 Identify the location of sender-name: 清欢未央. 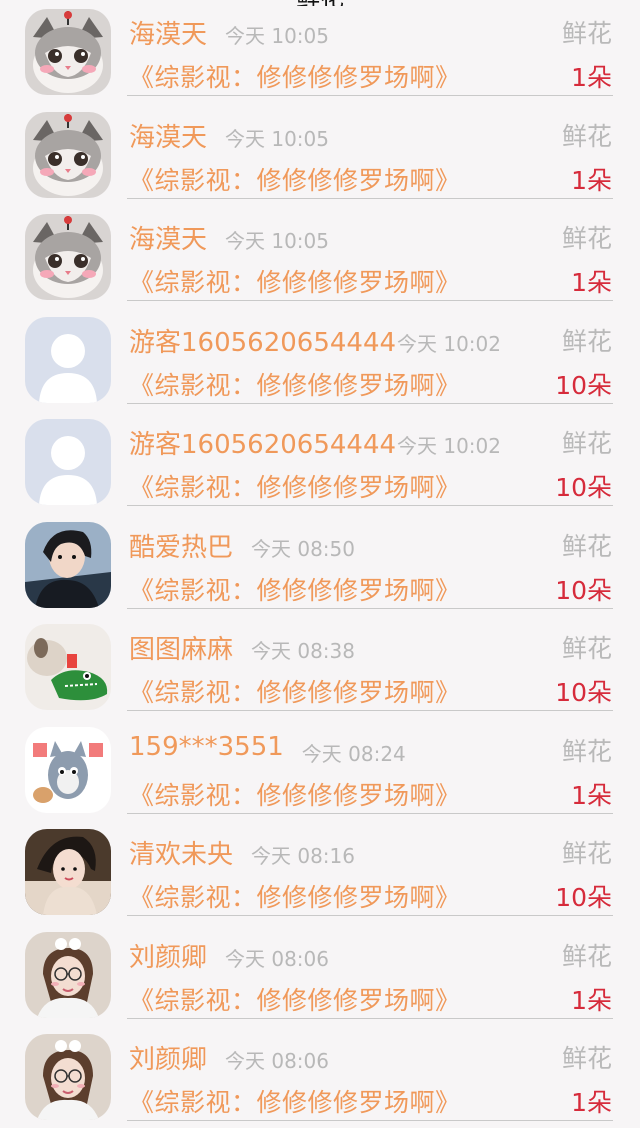
(181, 855).